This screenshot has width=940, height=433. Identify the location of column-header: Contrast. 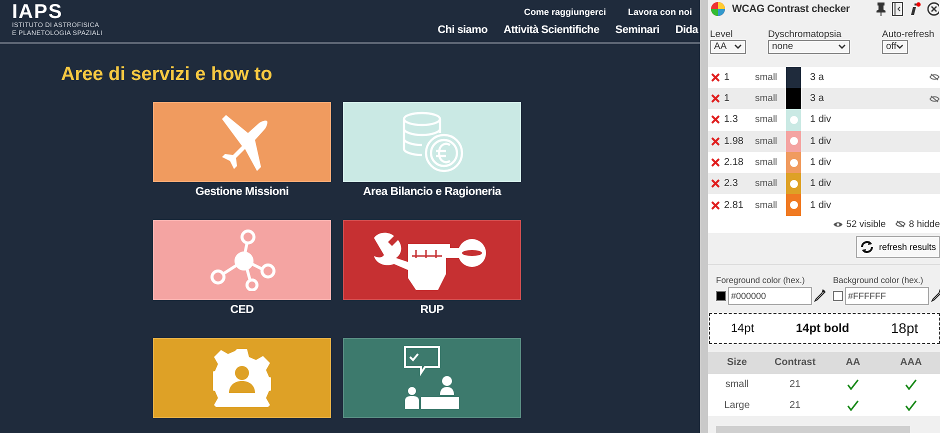
(795, 362).